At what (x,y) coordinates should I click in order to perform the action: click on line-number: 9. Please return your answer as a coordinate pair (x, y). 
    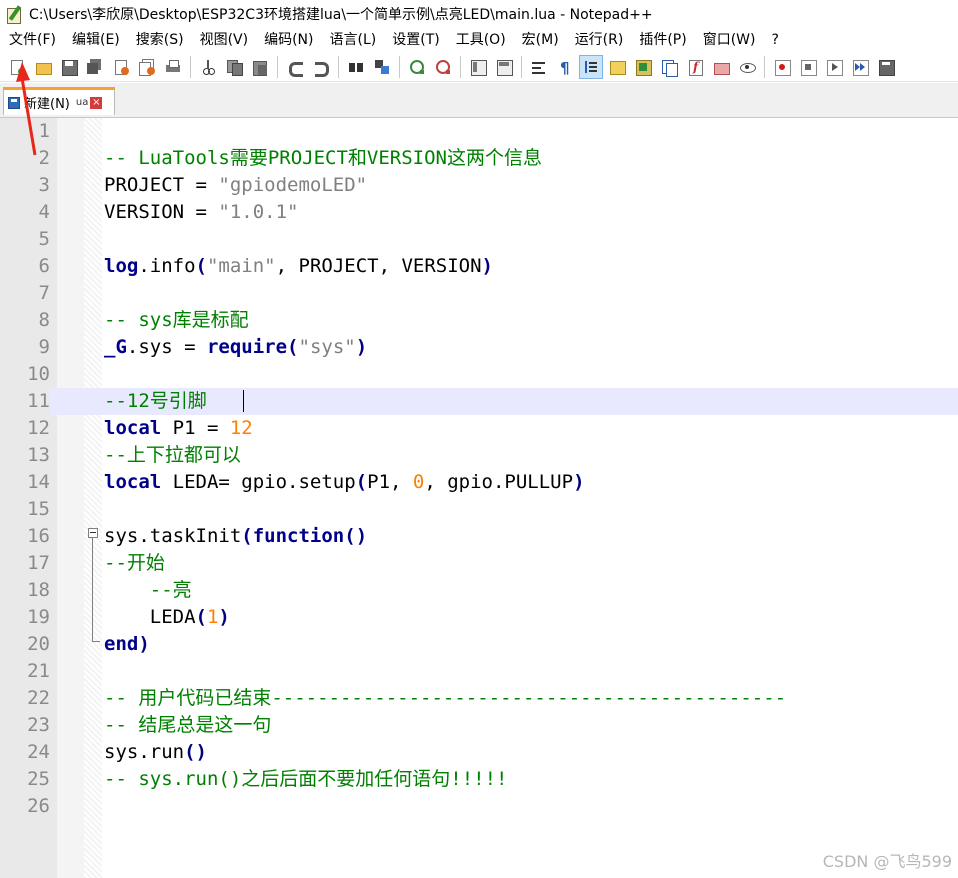
    Looking at the image, I should click on (44, 347).